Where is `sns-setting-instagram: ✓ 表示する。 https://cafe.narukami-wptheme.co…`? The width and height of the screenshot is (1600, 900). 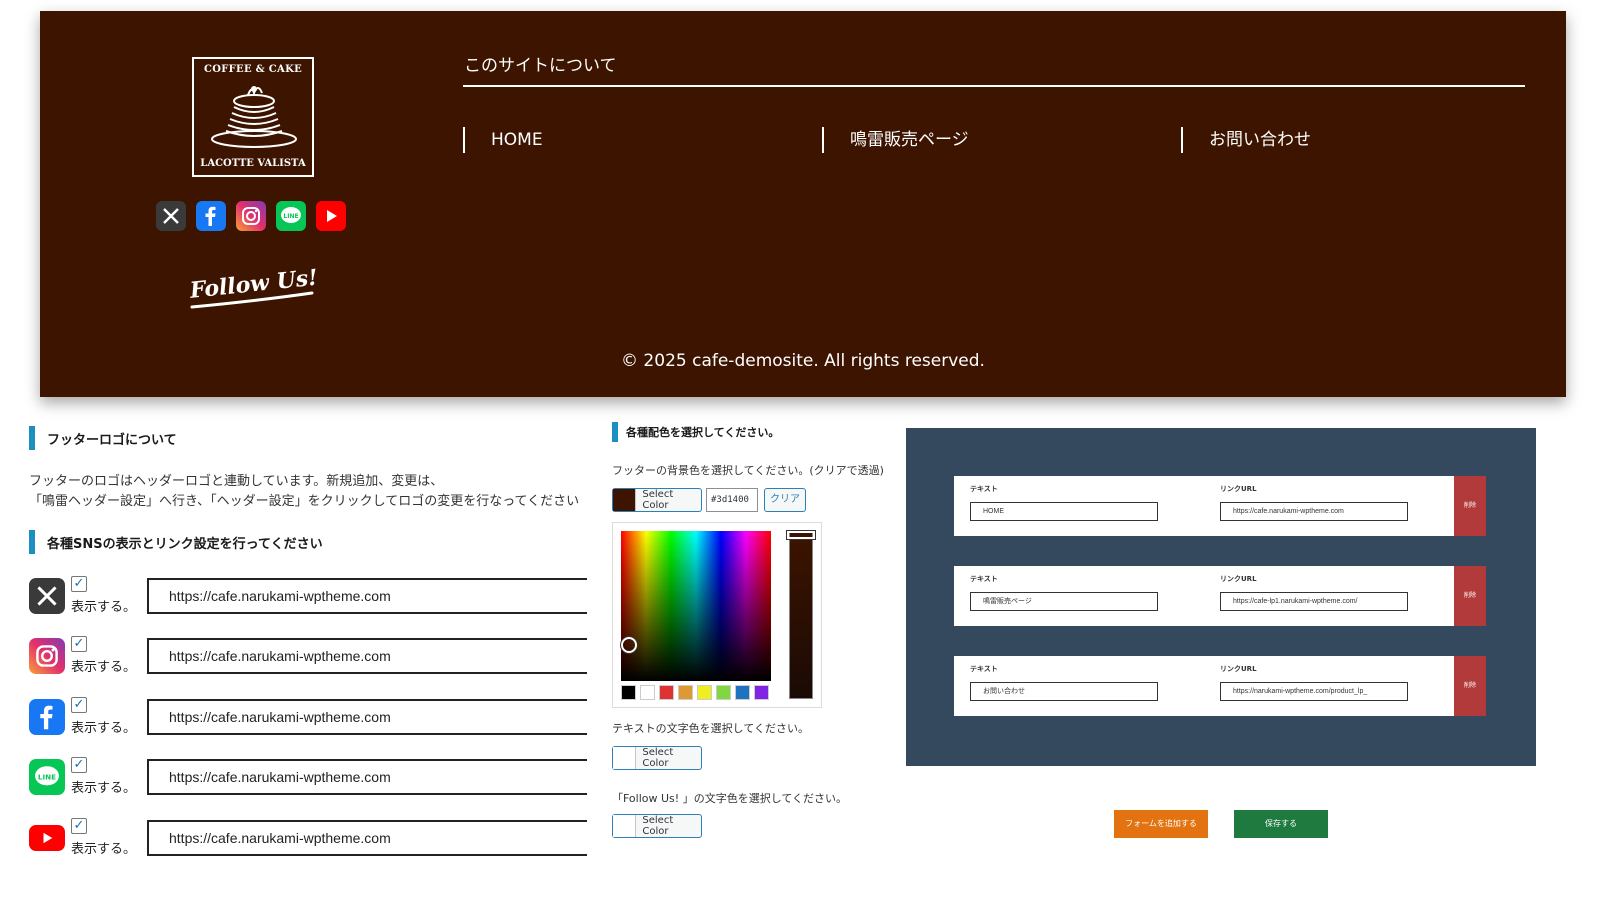 sns-setting-instagram: ✓ 表示する。 https://cafe.narukami-wptheme.co… is located at coordinates (308, 656).